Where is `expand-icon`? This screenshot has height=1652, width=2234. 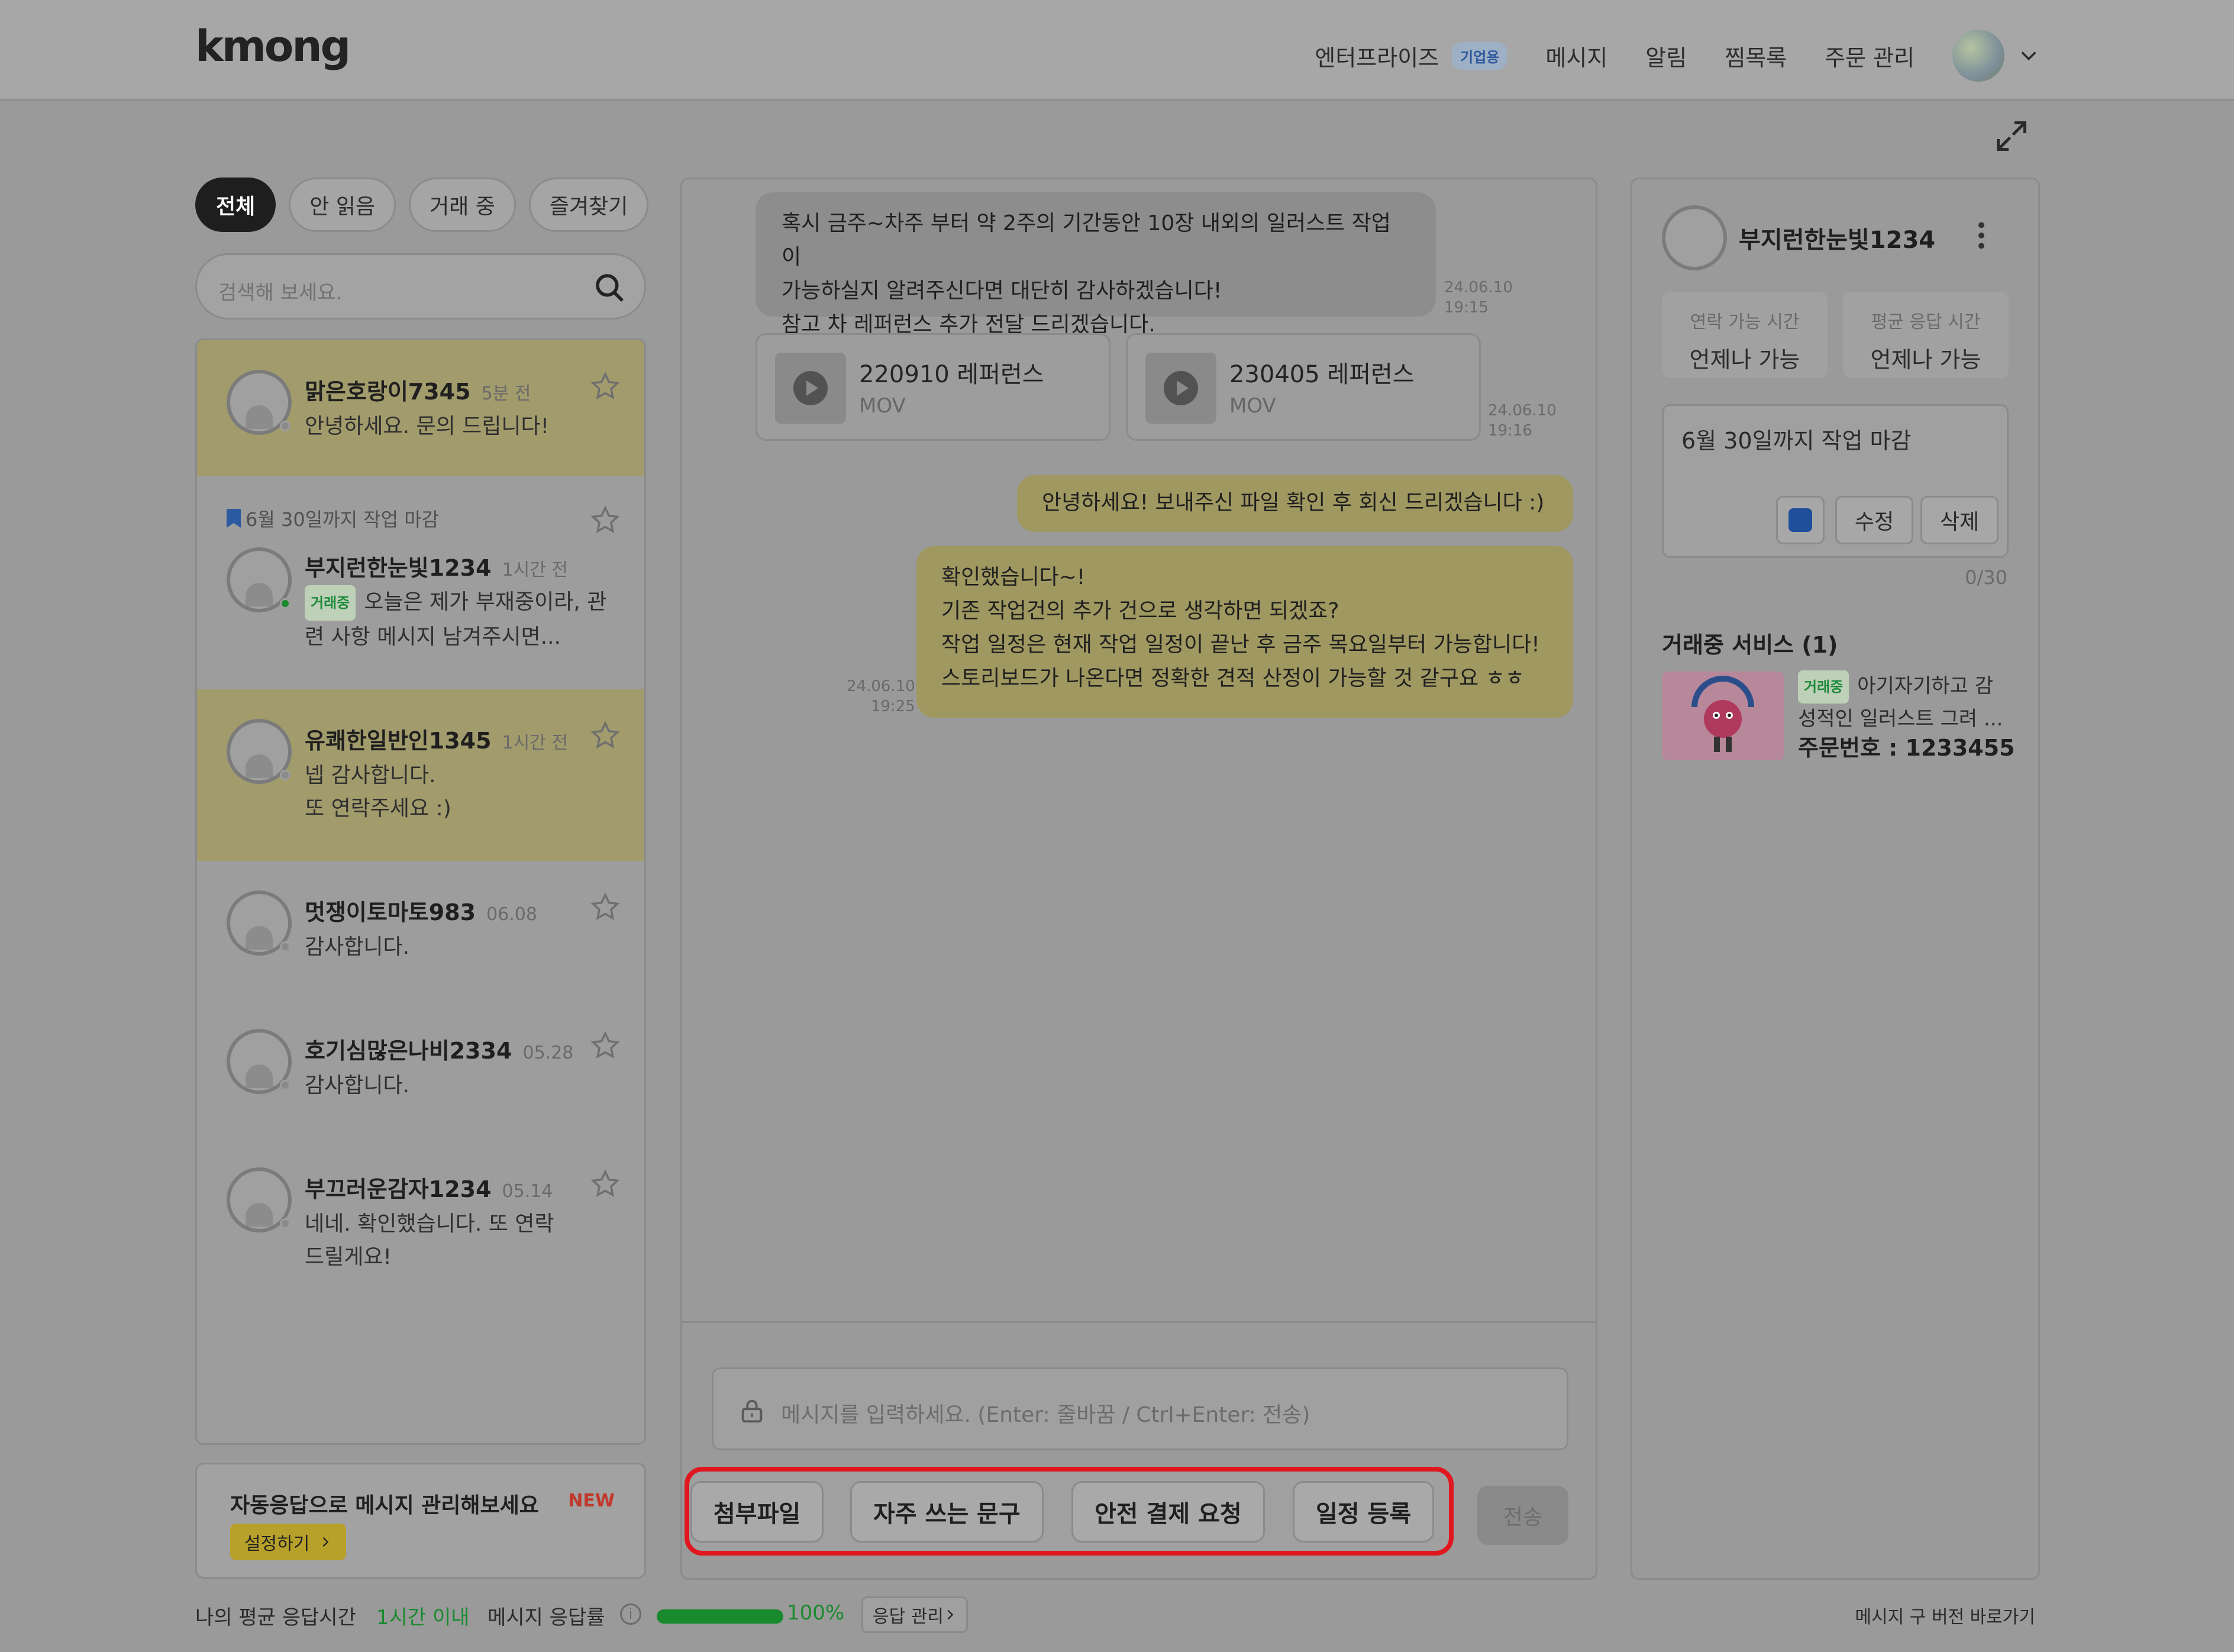
expand-icon is located at coordinates (2012, 136).